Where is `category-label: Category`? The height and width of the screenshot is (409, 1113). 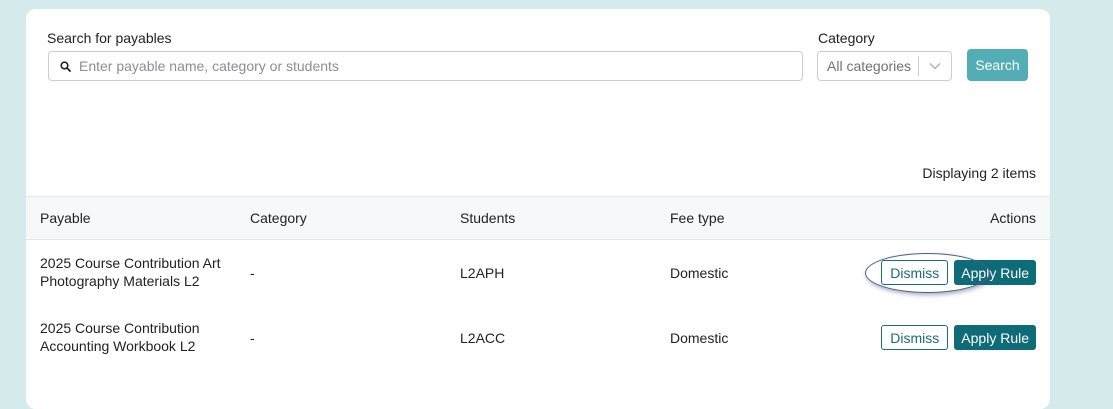
category-label: Category is located at coordinates (846, 38).